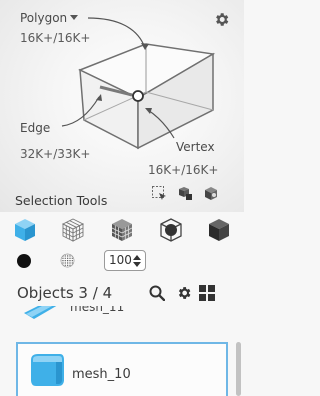 This screenshot has width=320, height=396. What do you see at coordinates (101, 374) in the screenshot?
I see `object-name: mesh_10` at bounding box center [101, 374].